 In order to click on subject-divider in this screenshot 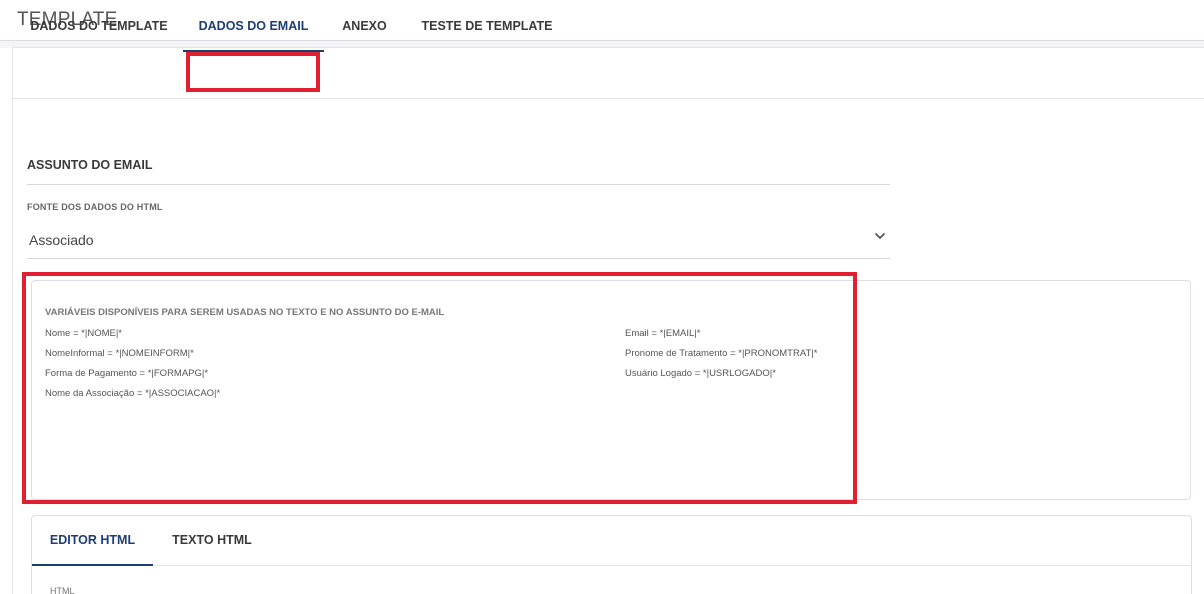, I will do `click(458, 184)`.